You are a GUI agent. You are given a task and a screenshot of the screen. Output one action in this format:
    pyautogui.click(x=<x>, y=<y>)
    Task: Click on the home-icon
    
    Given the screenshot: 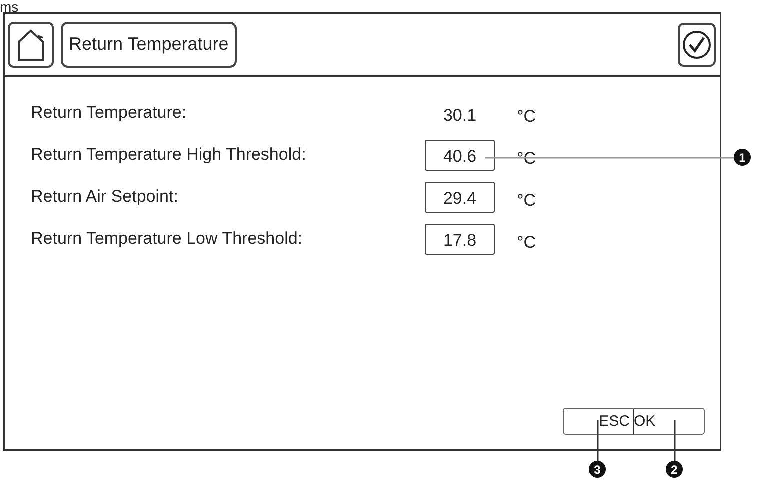 What is the action you would take?
    pyautogui.click(x=31, y=45)
    